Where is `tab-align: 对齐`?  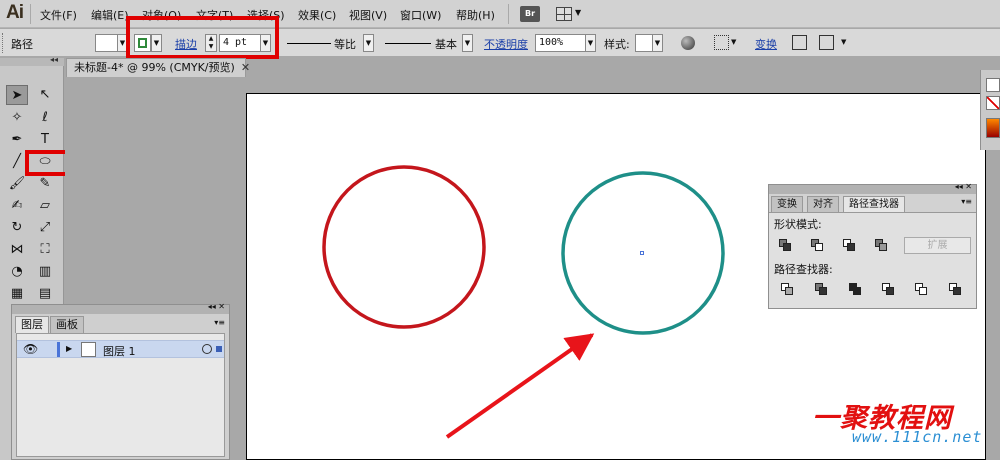
tab-align: 对齐 is located at coordinates (823, 204).